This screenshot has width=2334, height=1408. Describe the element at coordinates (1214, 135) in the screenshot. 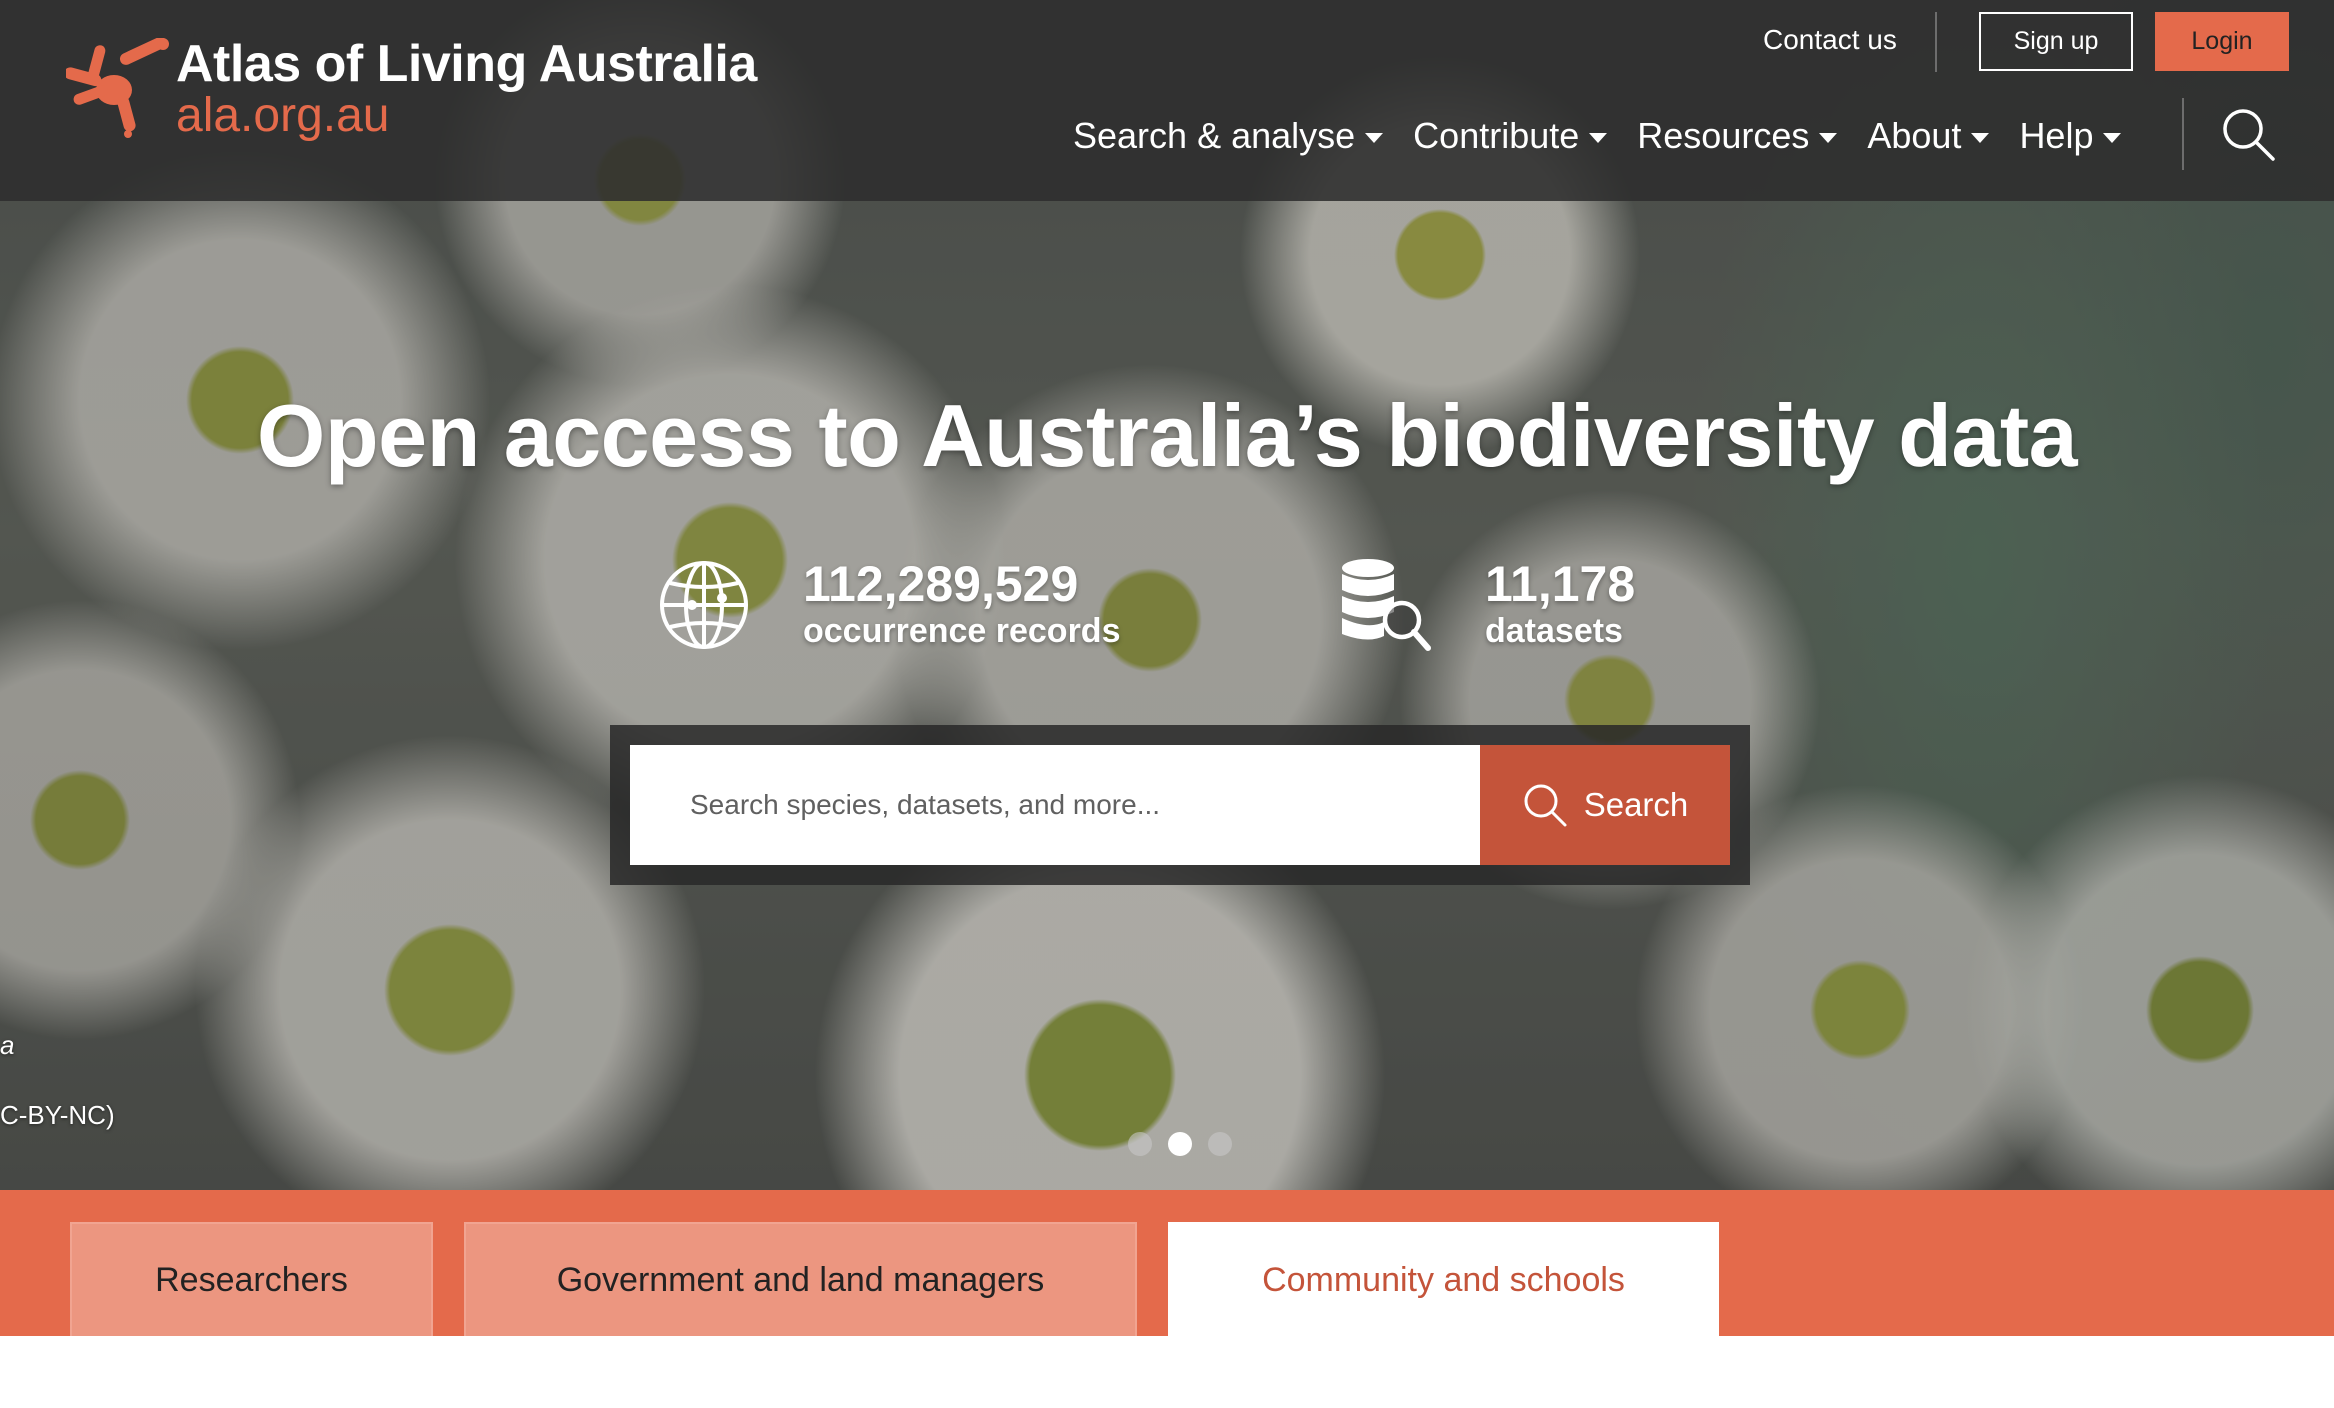

I see `nav-label: Search & analyse` at that location.